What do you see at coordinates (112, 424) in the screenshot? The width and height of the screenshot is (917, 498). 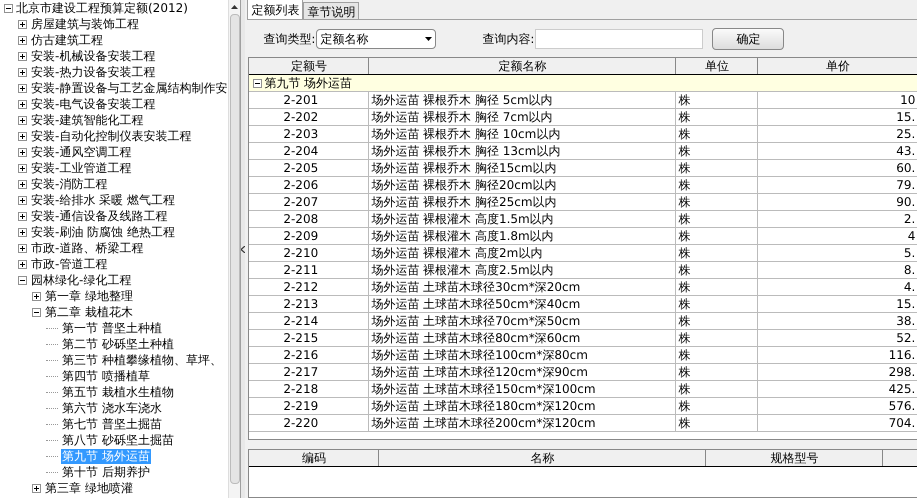 I see `tree-item: 第七节 普坚土掘苗` at bounding box center [112, 424].